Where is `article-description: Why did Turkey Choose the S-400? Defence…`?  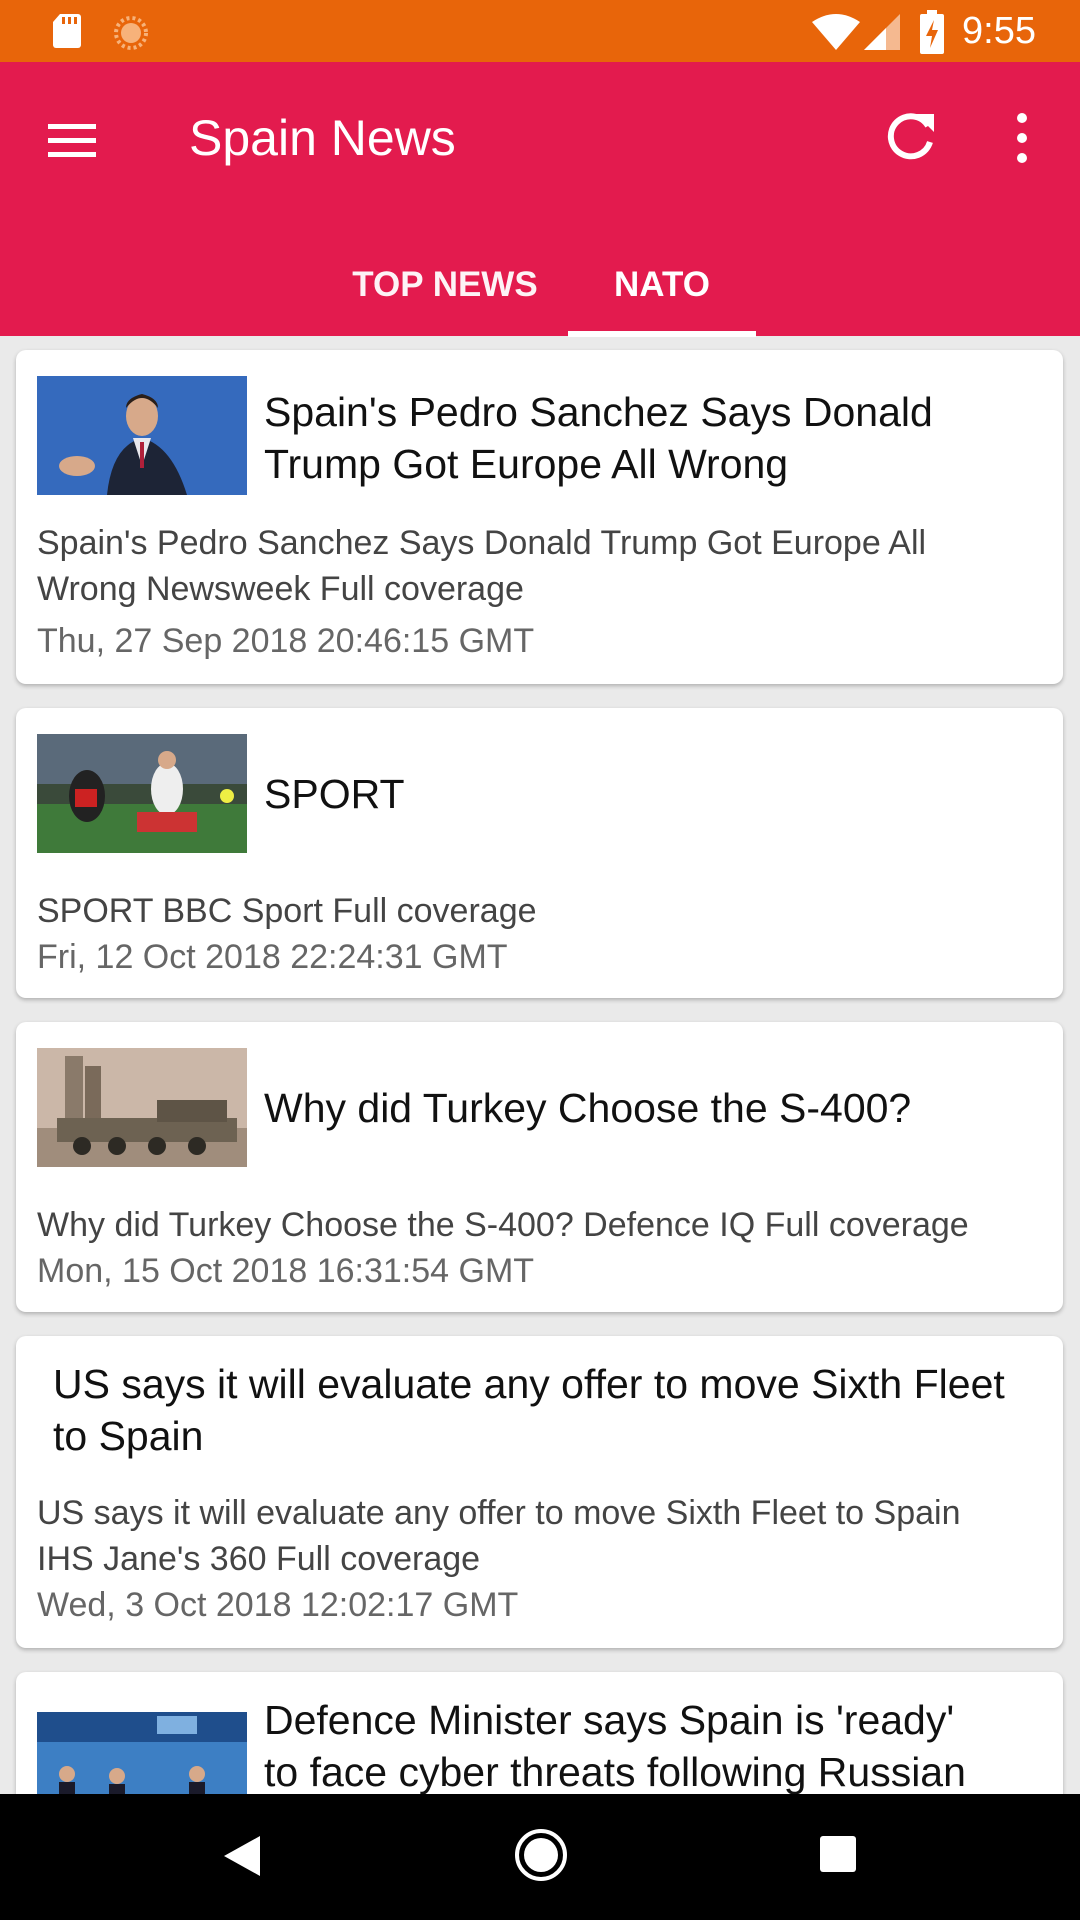
article-description: Why did Turkey Choose the S-400? Defence… is located at coordinates (542, 1225).